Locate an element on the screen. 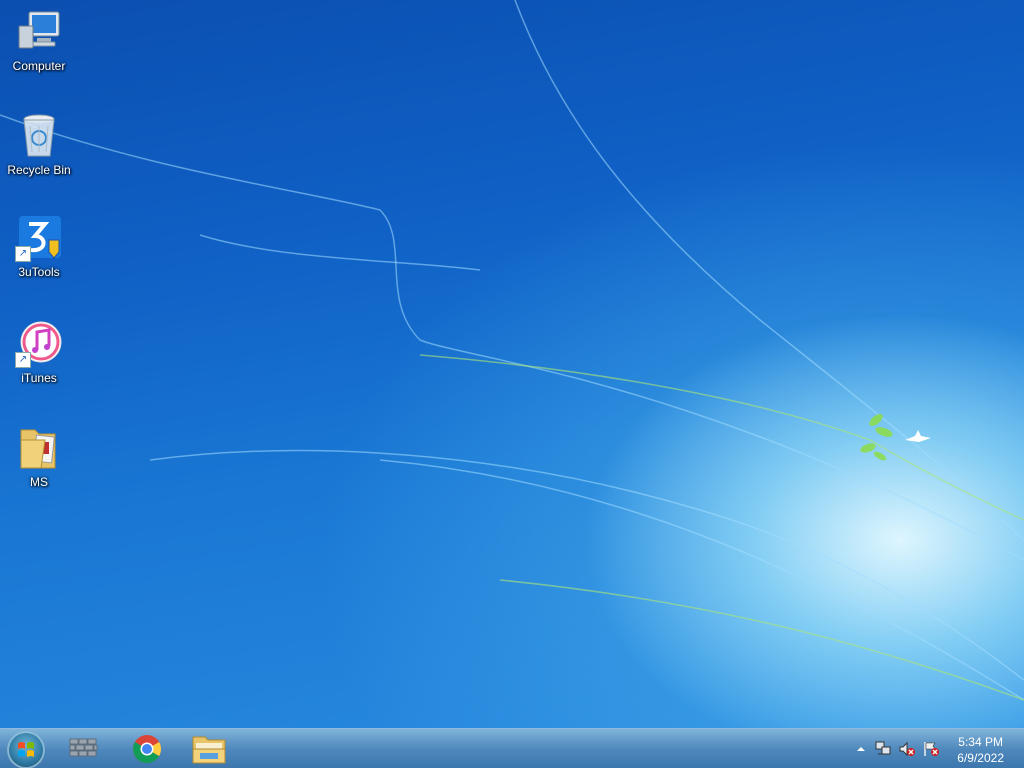 Image resolution: width=1024 pixels, height=768 pixels. desktop-icon-computer: Computer is located at coordinates (39, 40).